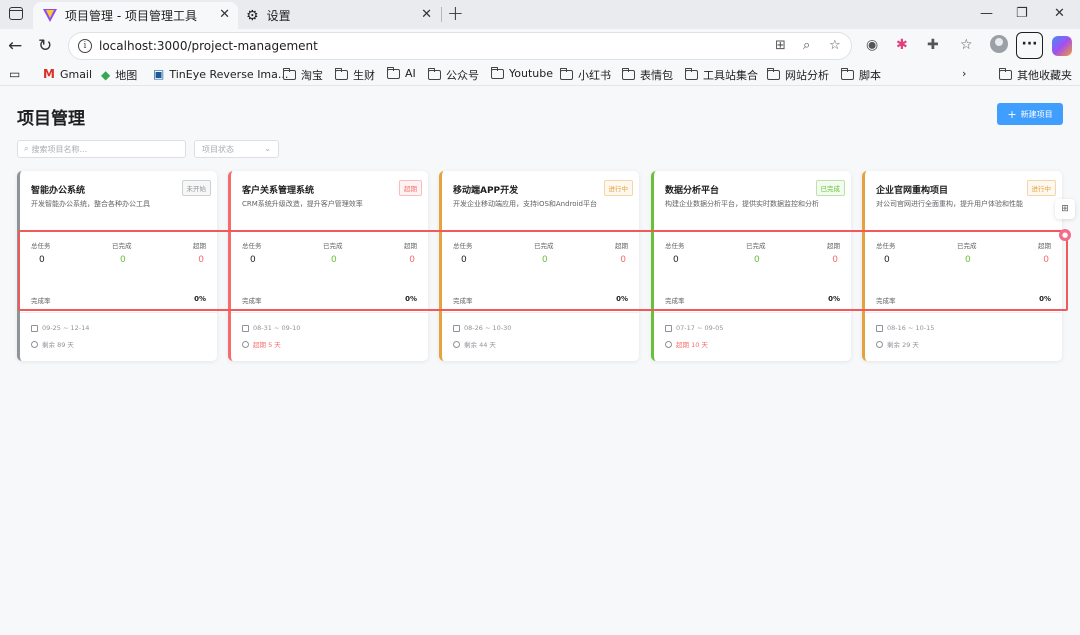 The width and height of the screenshot is (1080, 635). Describe the element at coordinates (17, 74) in the screenshot. I see `bookmark-reading-list-icon: ▭` at that location.